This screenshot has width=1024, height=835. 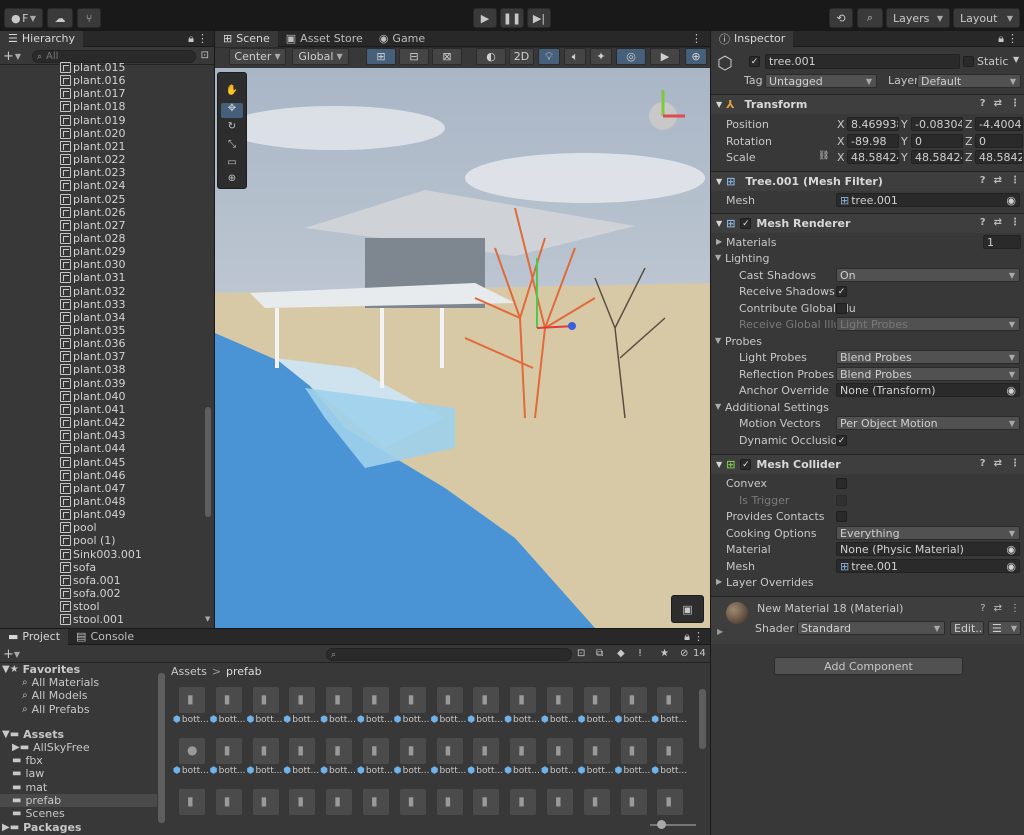 What do you see at coordinates (873, 157) in the screenshot?
I see `scale-x-field: 48.58424` at bounding box center [873, 157].